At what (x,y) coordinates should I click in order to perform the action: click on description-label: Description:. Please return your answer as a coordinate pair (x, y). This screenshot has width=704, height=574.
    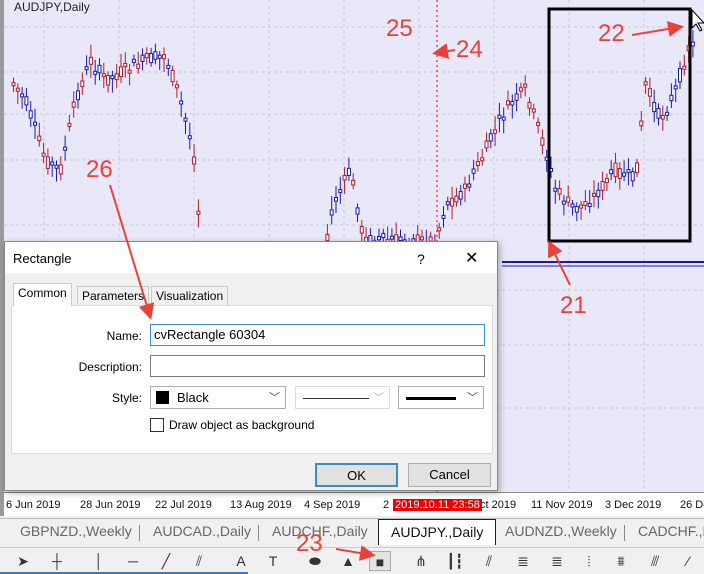
    Looking at the image, I should click on (110, 367).